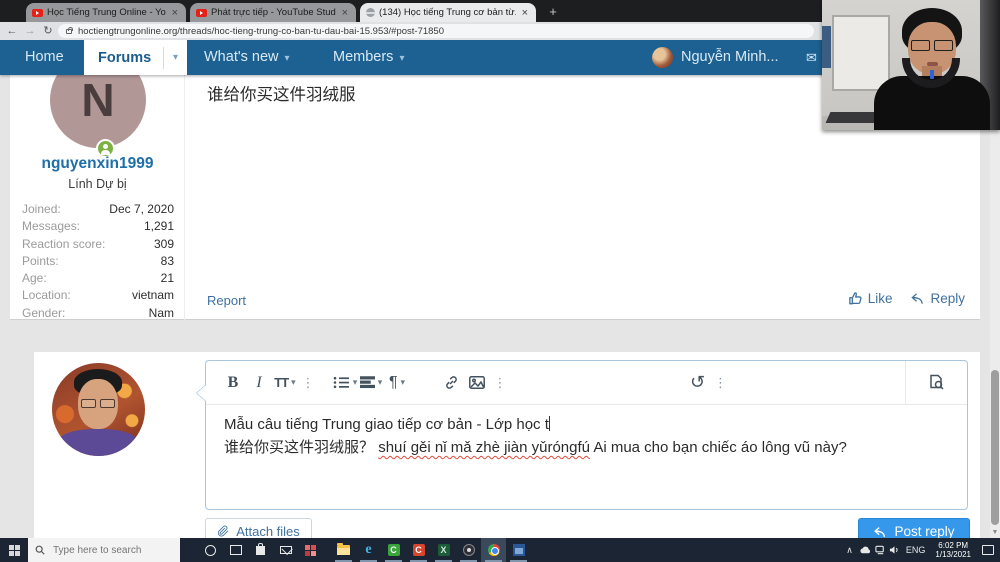  Describe the element at coordinates (285, 383) in the screenshot. I see `font-size-button: TT ▾` at that location.